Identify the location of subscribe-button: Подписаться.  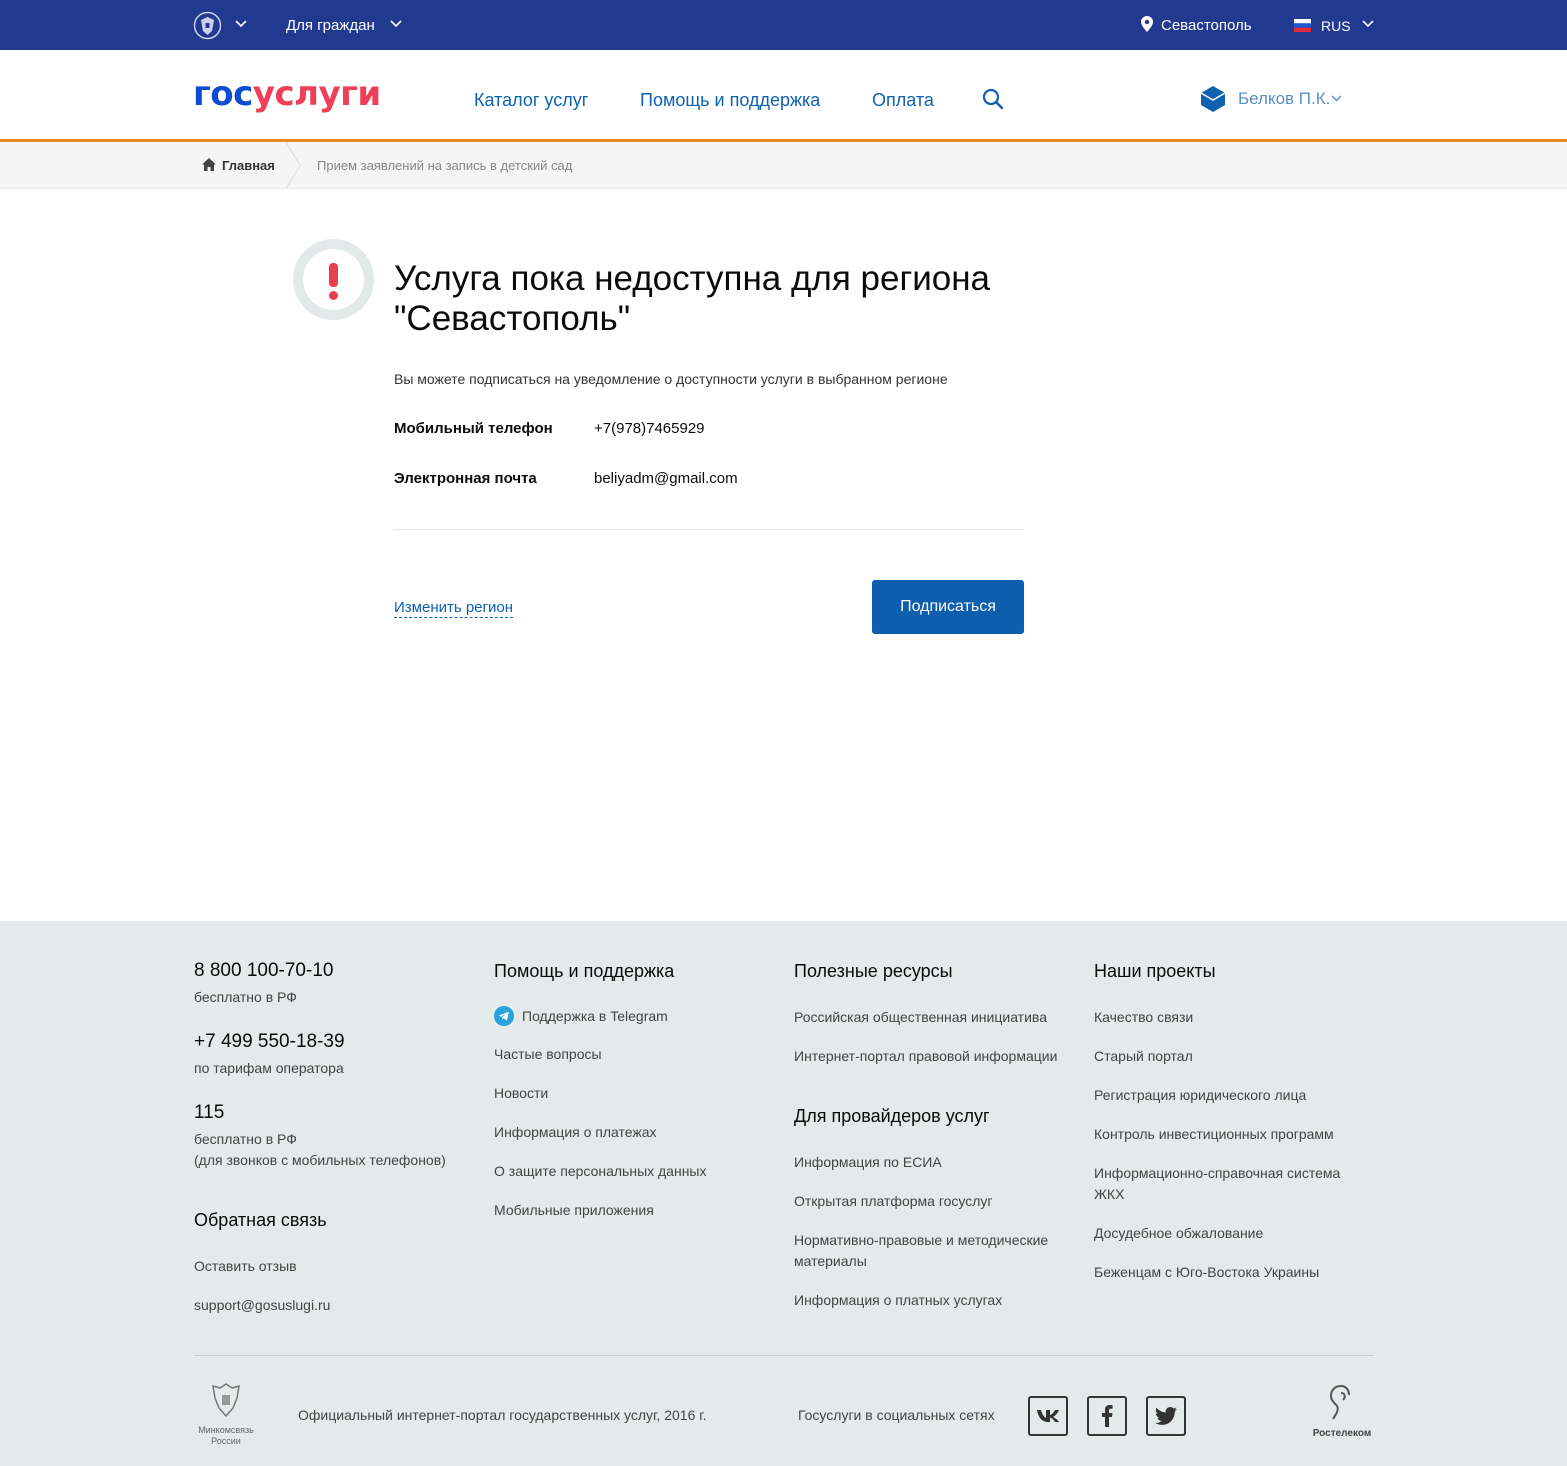
(948, 607).